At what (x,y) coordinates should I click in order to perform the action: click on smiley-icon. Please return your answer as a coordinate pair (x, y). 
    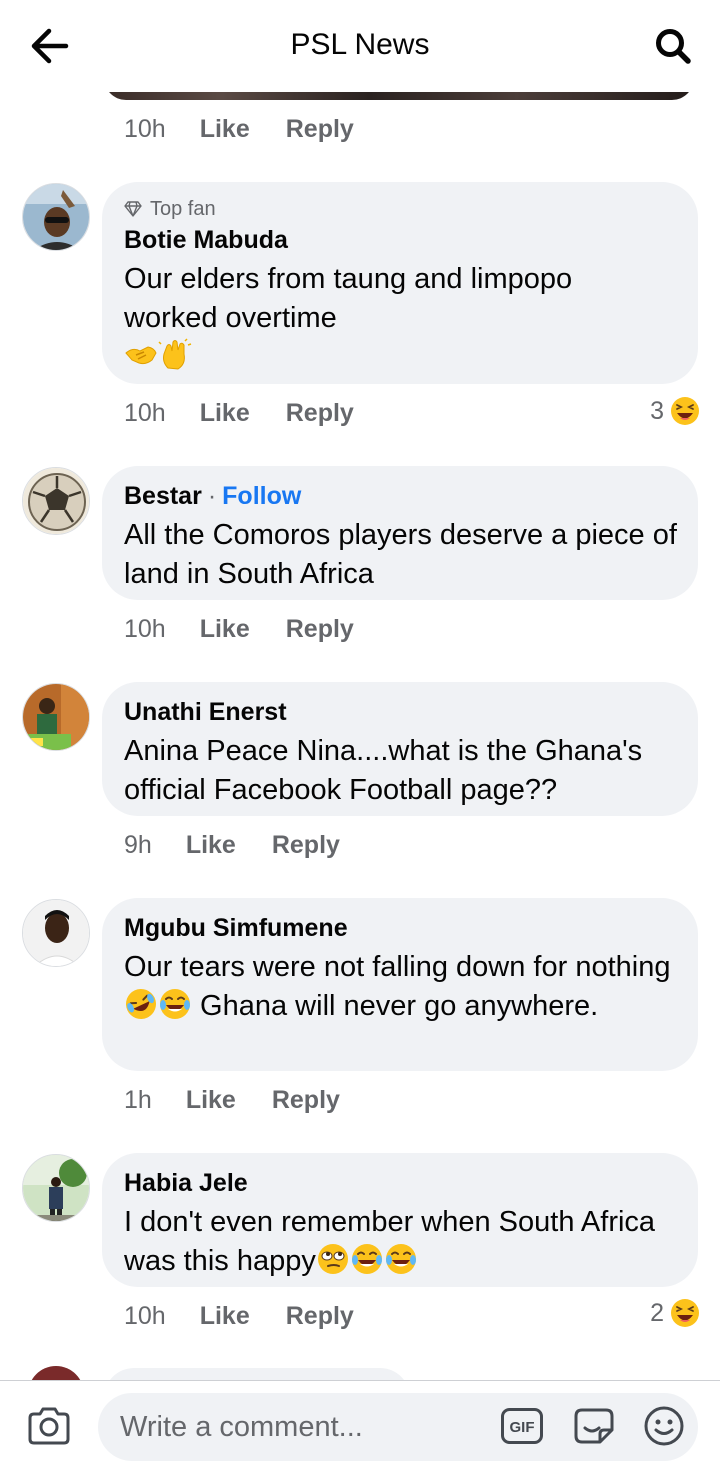
    Looking at the image, I should click on (664, 1426).